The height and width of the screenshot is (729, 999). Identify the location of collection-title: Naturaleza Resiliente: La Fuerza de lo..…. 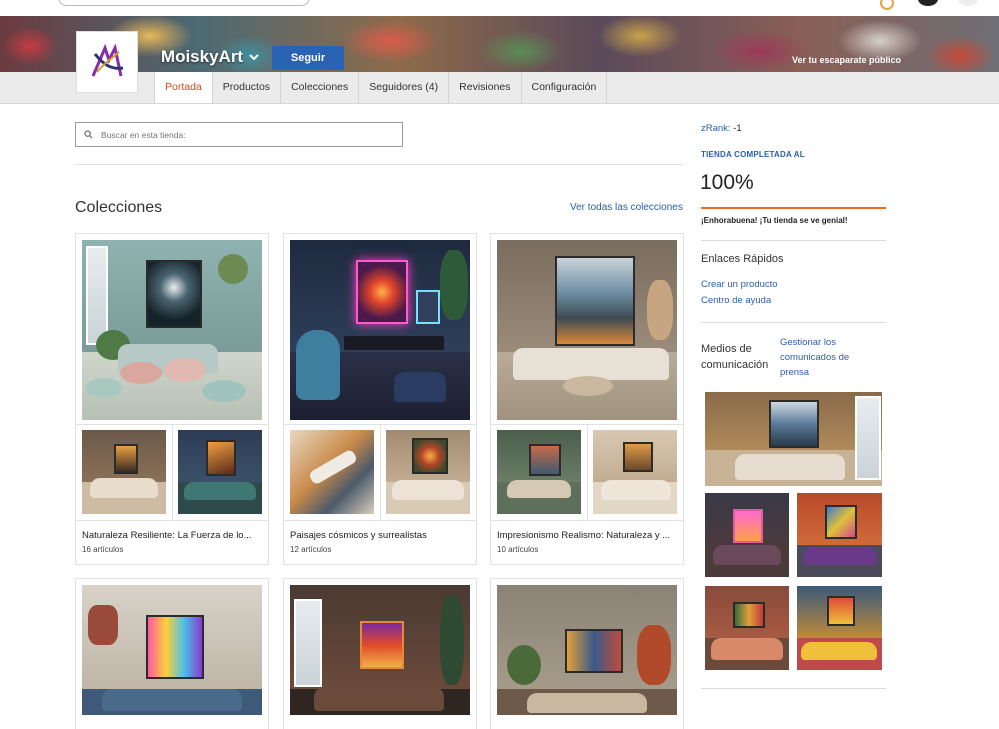
(173, 535).